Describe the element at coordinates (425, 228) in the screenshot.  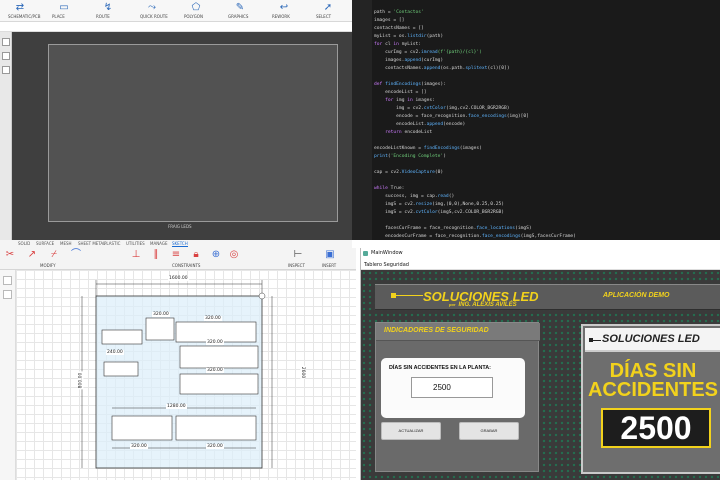
I see `code-token: facesCurFrame = face_recognition.` at that location.